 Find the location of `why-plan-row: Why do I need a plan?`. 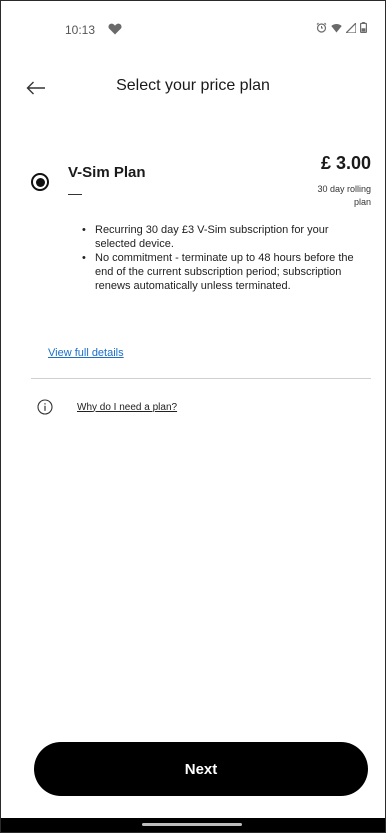

why-plan-row: Why do I need a plan? is located at coordinates (107, 407).